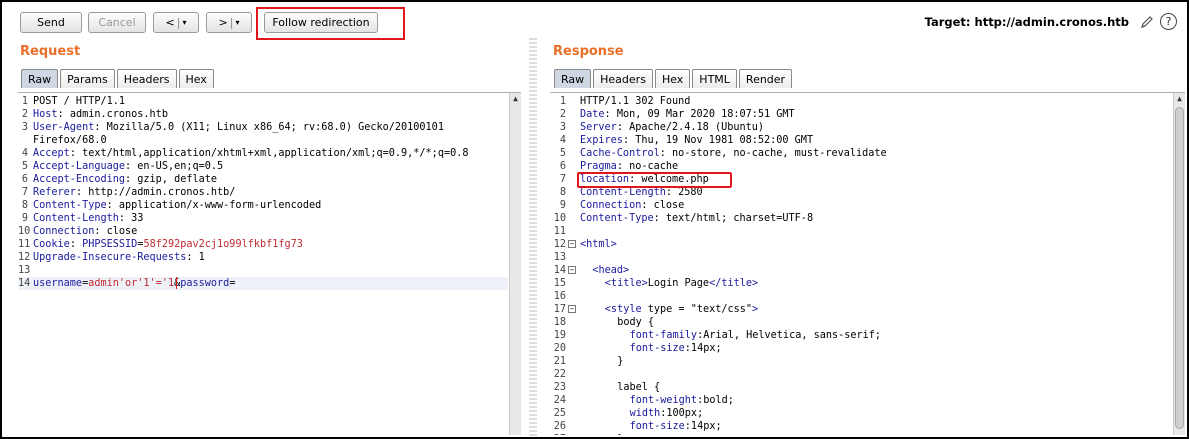 The width and height of the screenshot is (1189, 439). Describe the element at coordinates (861, 374) in the screenshot. I see `code-line: 22` at that location.